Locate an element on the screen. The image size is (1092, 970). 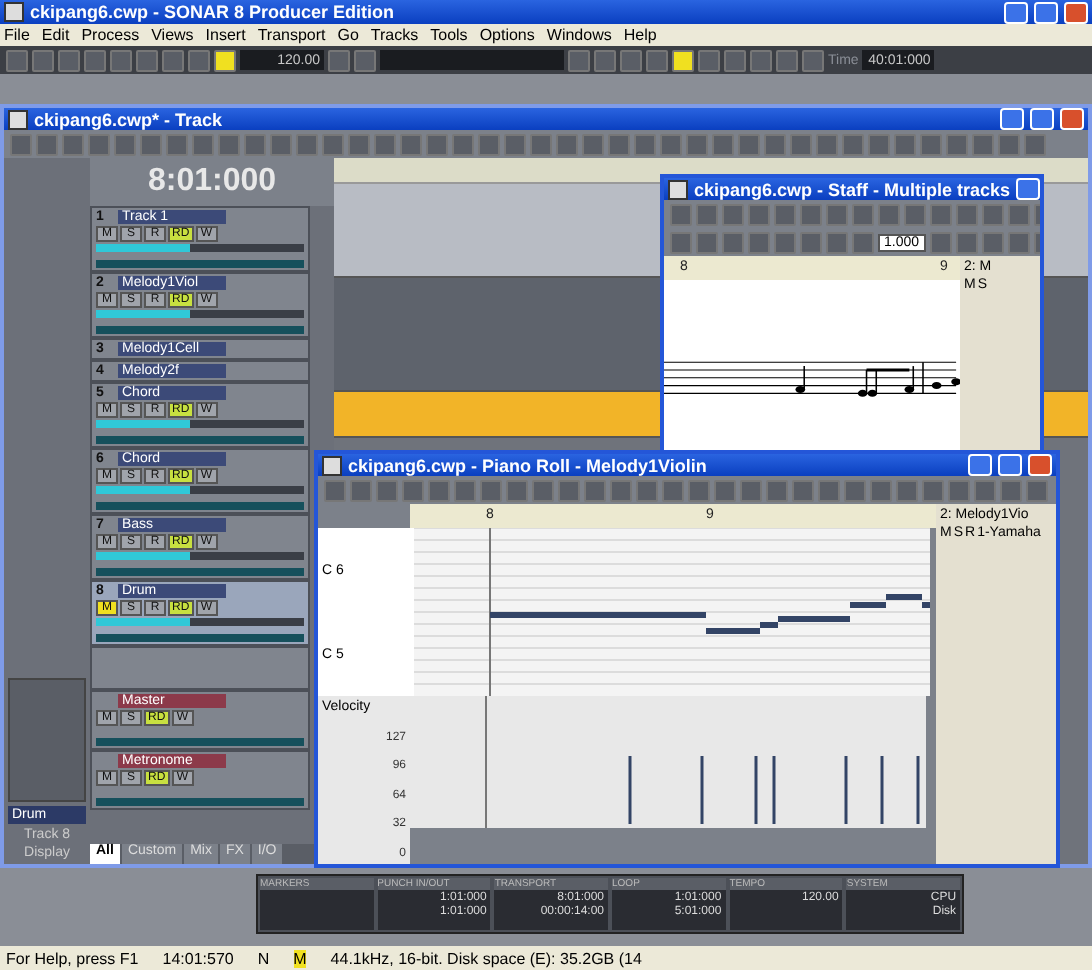
menu-item: Go is located at coordinates (348, 35).